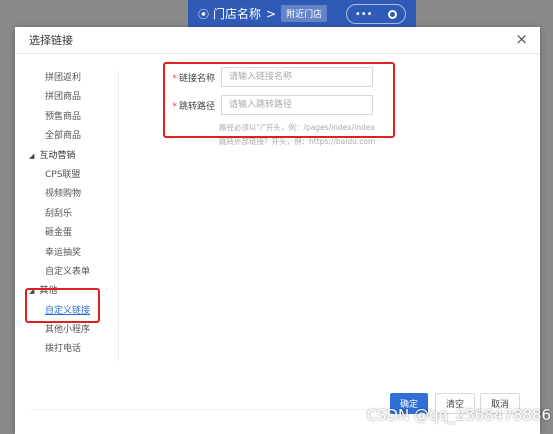 The image size is (553, 434). I want to click on tree-item-other-miniprogram: 其他小程序, so click(74, 330).